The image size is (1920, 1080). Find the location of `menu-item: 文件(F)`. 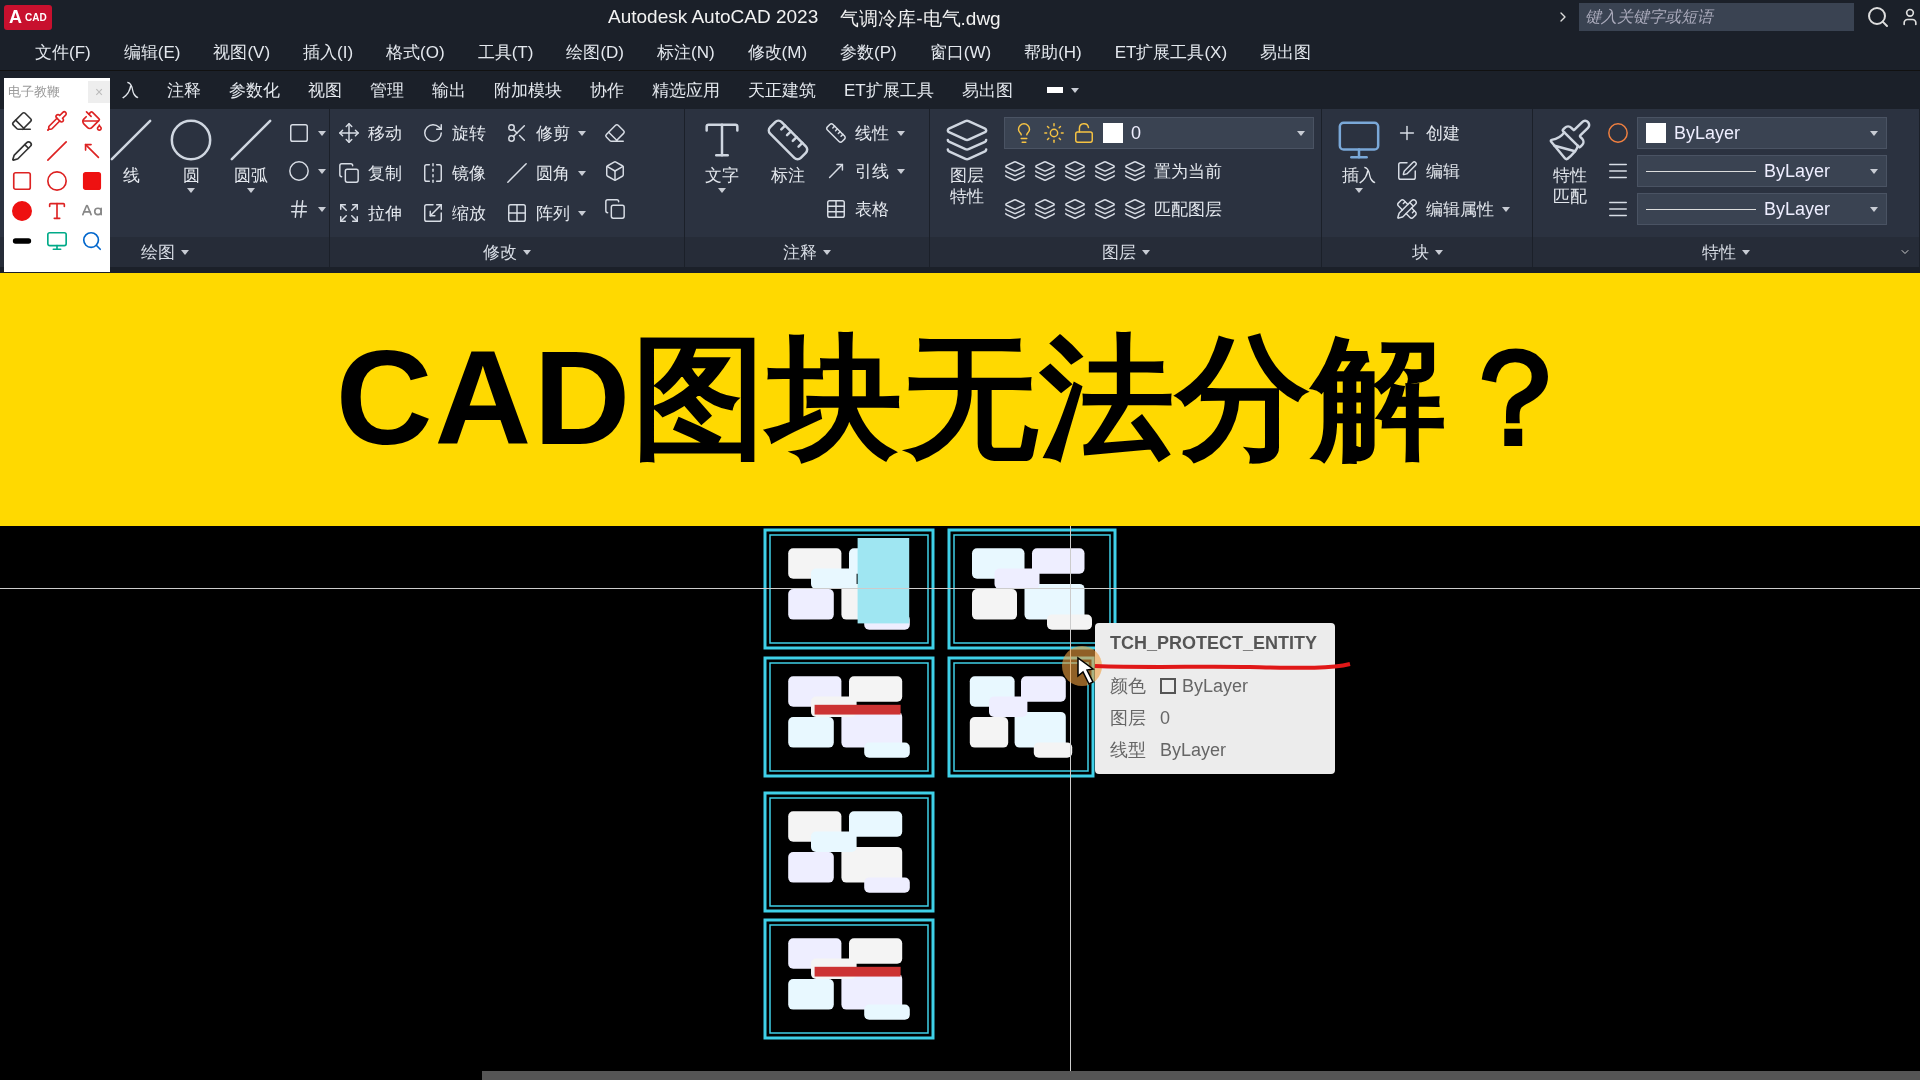

menu-item: 文件(F) is located at coordinates (62, 52).